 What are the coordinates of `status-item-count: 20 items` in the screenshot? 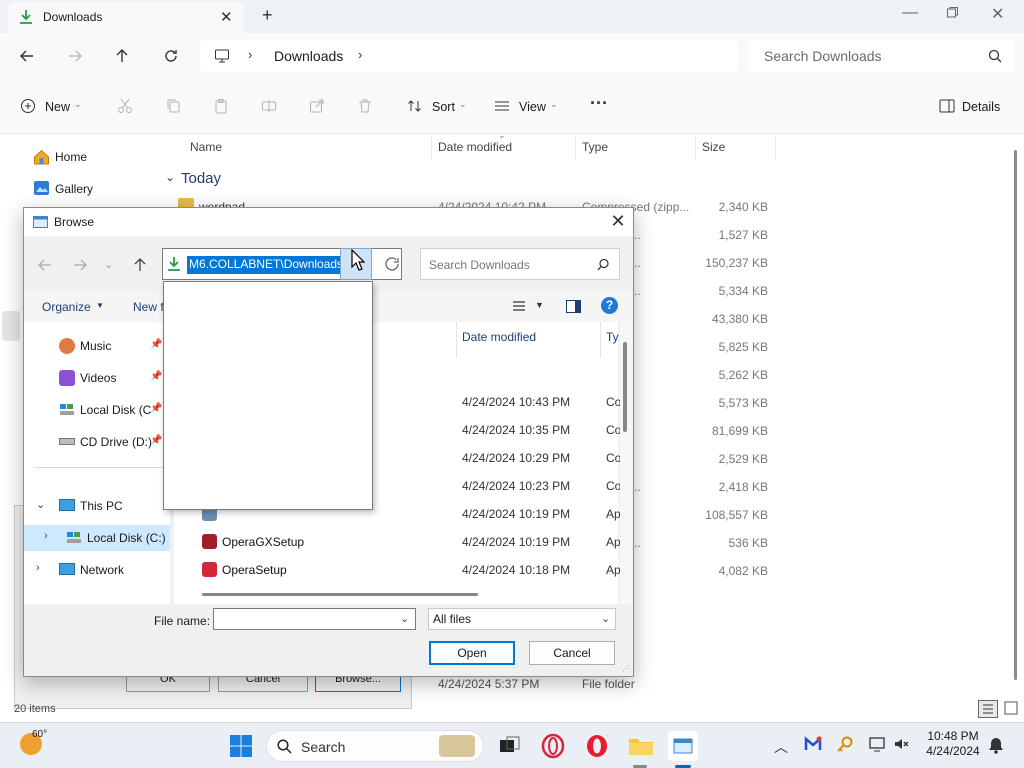 It's located at (35, 709).